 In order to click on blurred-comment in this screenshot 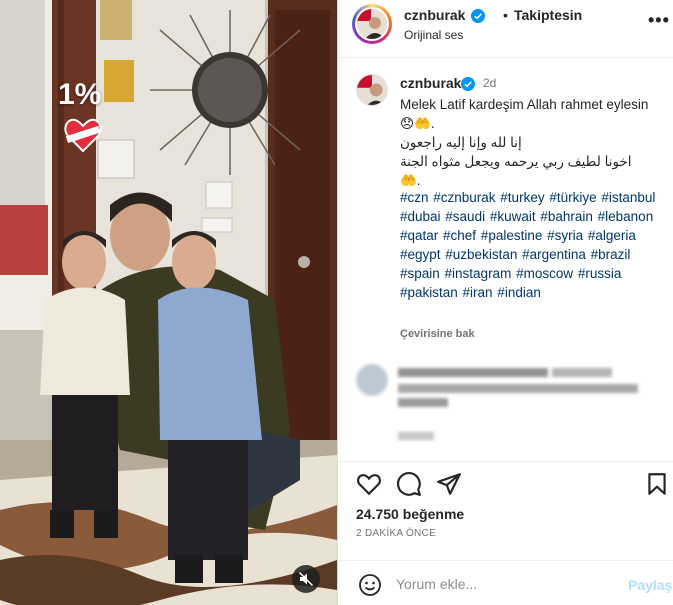, I will do `click(497, 402)`.